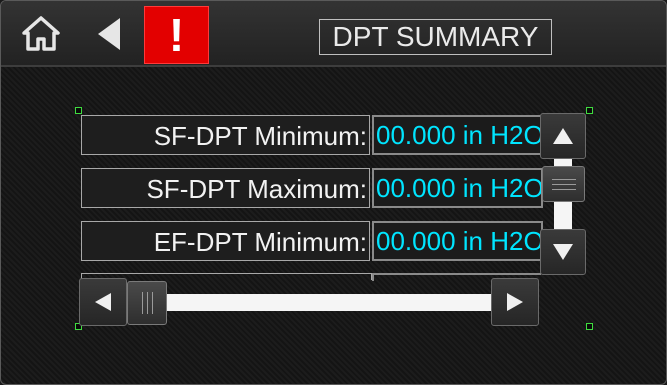 This screenshot has width=667, height=385. What do you see at coordinates (225, 188) in the screenshot?
I see `sf-dpt-maximum-label: SF-DPT Maximum:` at bounding box center [225, 188].